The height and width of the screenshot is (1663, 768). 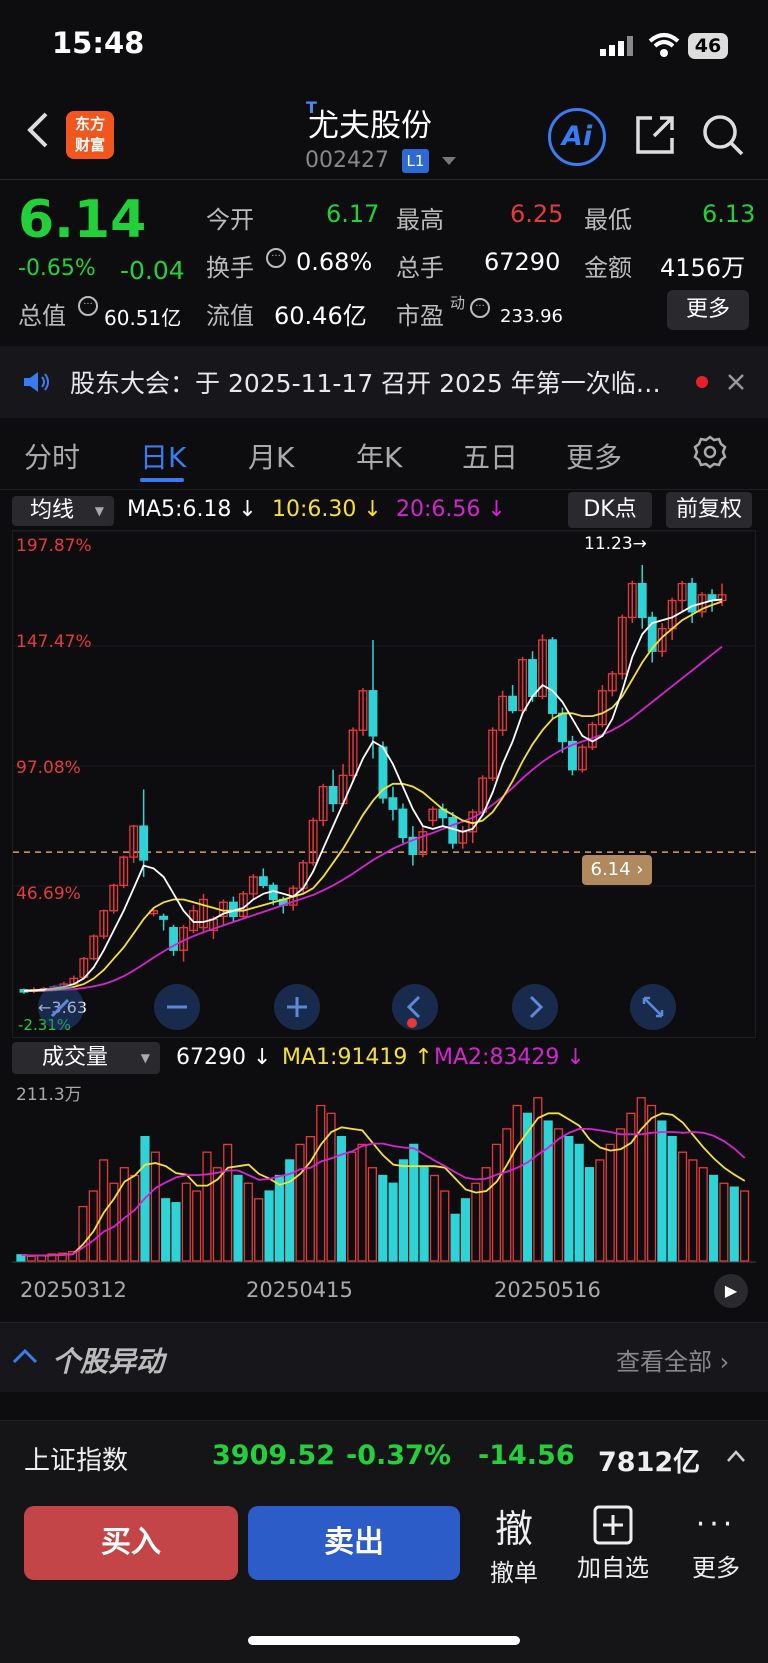 I want to click on mcap-value: 60.51亿, so click(x=143, y=318).